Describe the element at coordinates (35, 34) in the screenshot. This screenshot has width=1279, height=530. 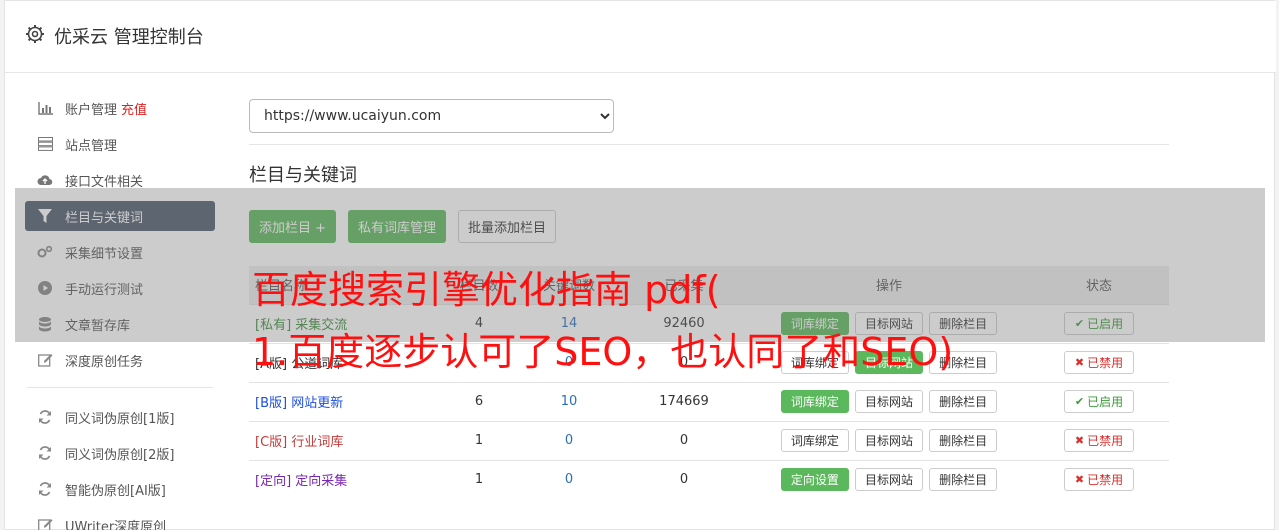
I see `gear-icon` at that location.